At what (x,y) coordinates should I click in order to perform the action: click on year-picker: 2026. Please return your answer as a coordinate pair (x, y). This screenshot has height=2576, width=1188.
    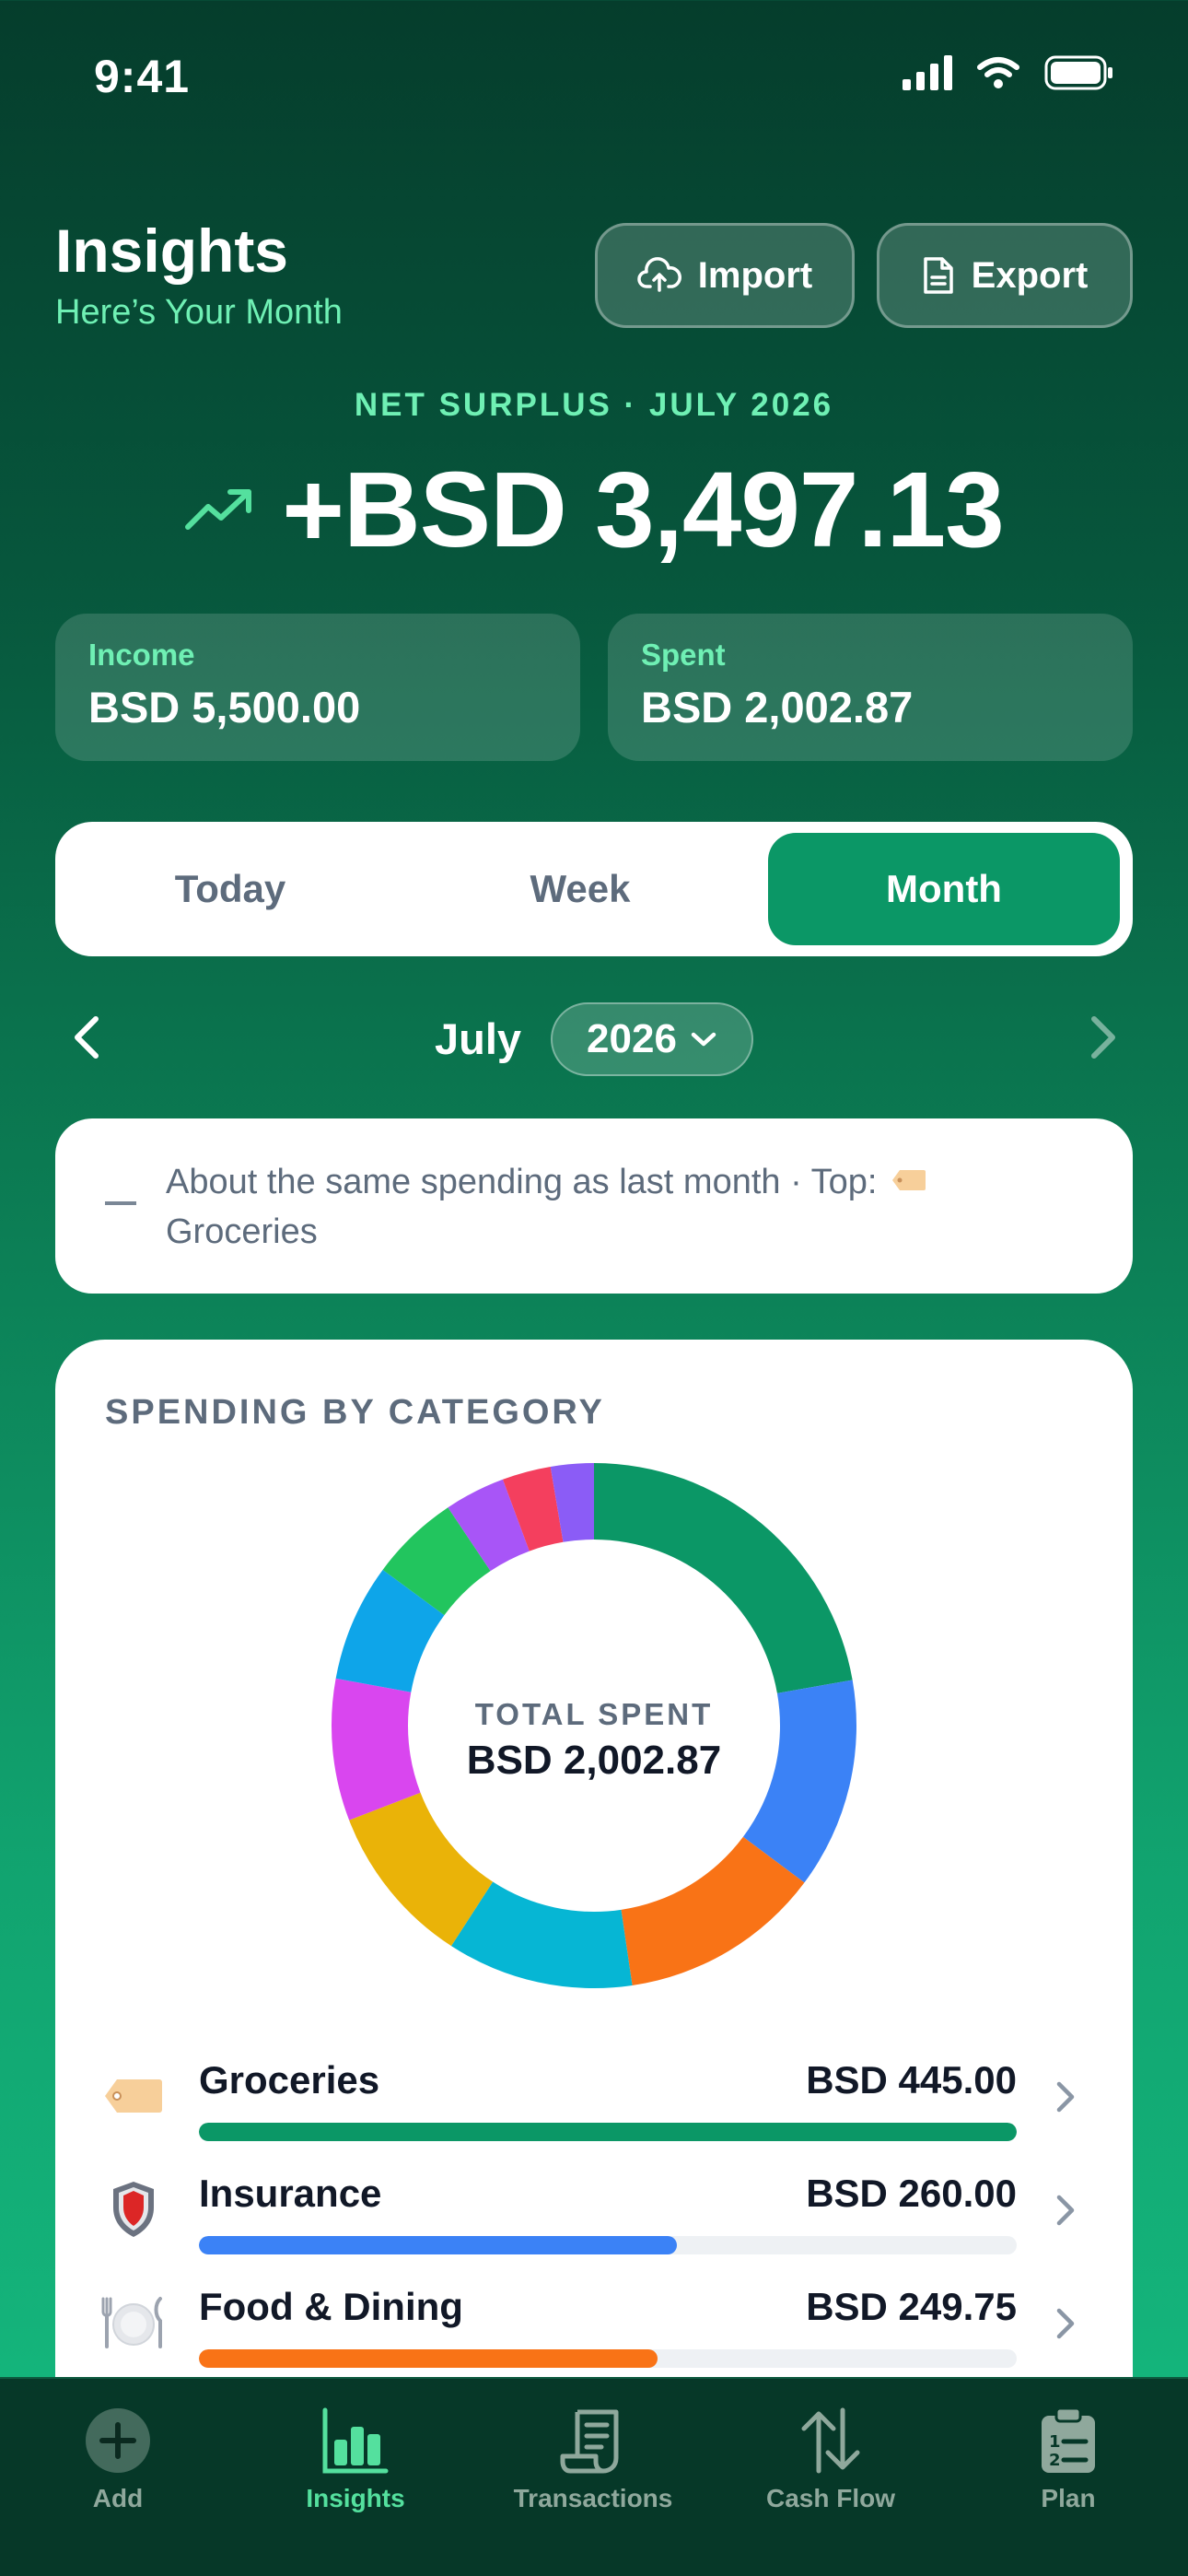
    Looking at the image, I should click on (652, 1039).